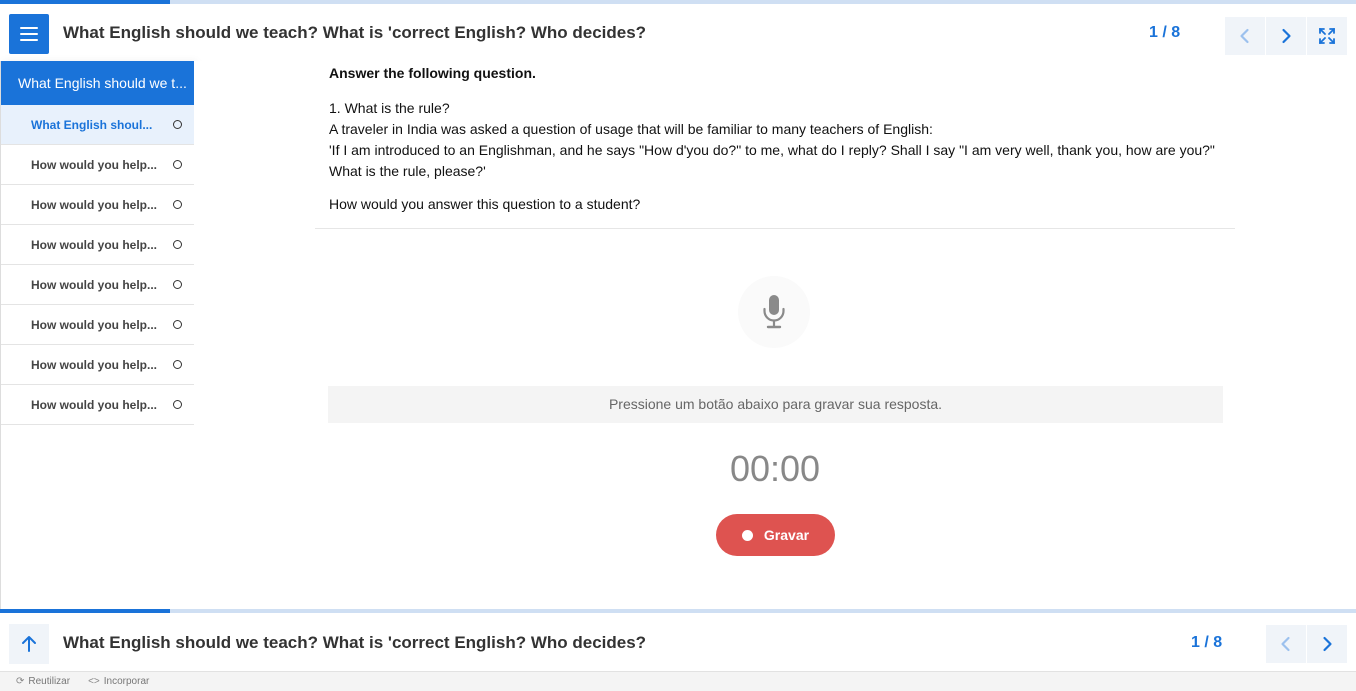  What do you see at coordinates (85, 611) in the screenshot?
I see `bottom-progress-bar` at bounding box center [85, 611].